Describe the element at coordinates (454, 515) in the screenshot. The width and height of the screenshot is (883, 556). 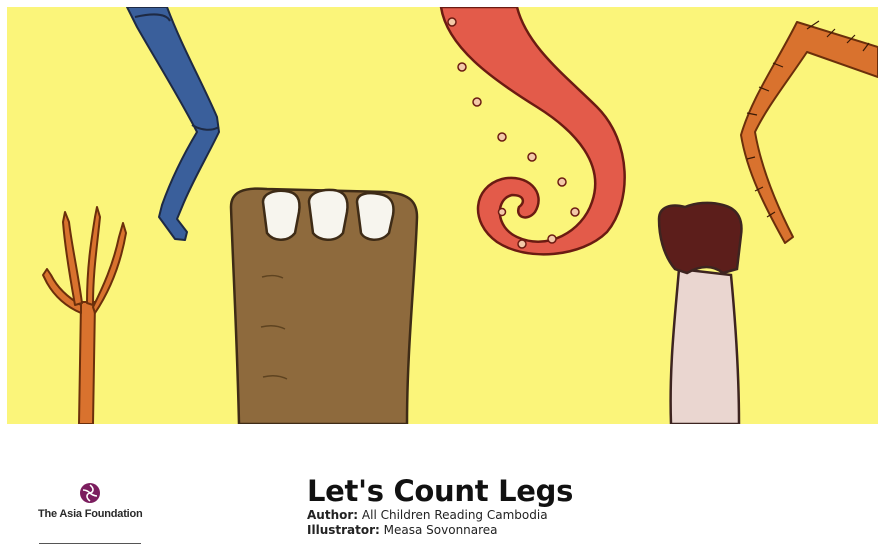
I see `author-name: All Children Reading Cambodia` at that location.